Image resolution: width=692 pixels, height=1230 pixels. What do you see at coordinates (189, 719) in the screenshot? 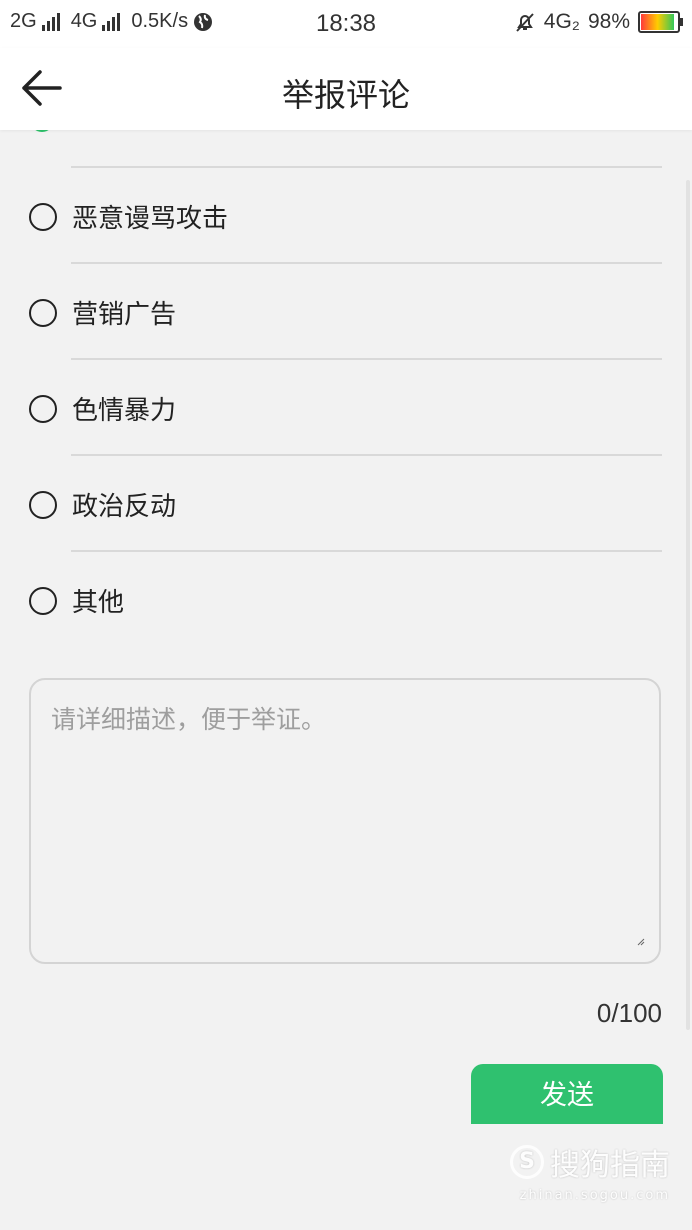
I see `textarea-placeholder: 请详细描述，便于举证。` at bounding box center [189, 719].